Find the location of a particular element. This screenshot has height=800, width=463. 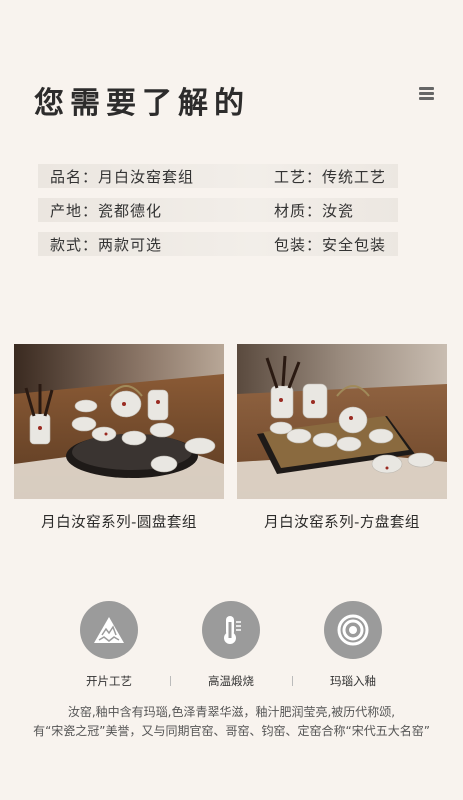

feature-label: 玛瑙入釉 is located at coordinates (353, 681).